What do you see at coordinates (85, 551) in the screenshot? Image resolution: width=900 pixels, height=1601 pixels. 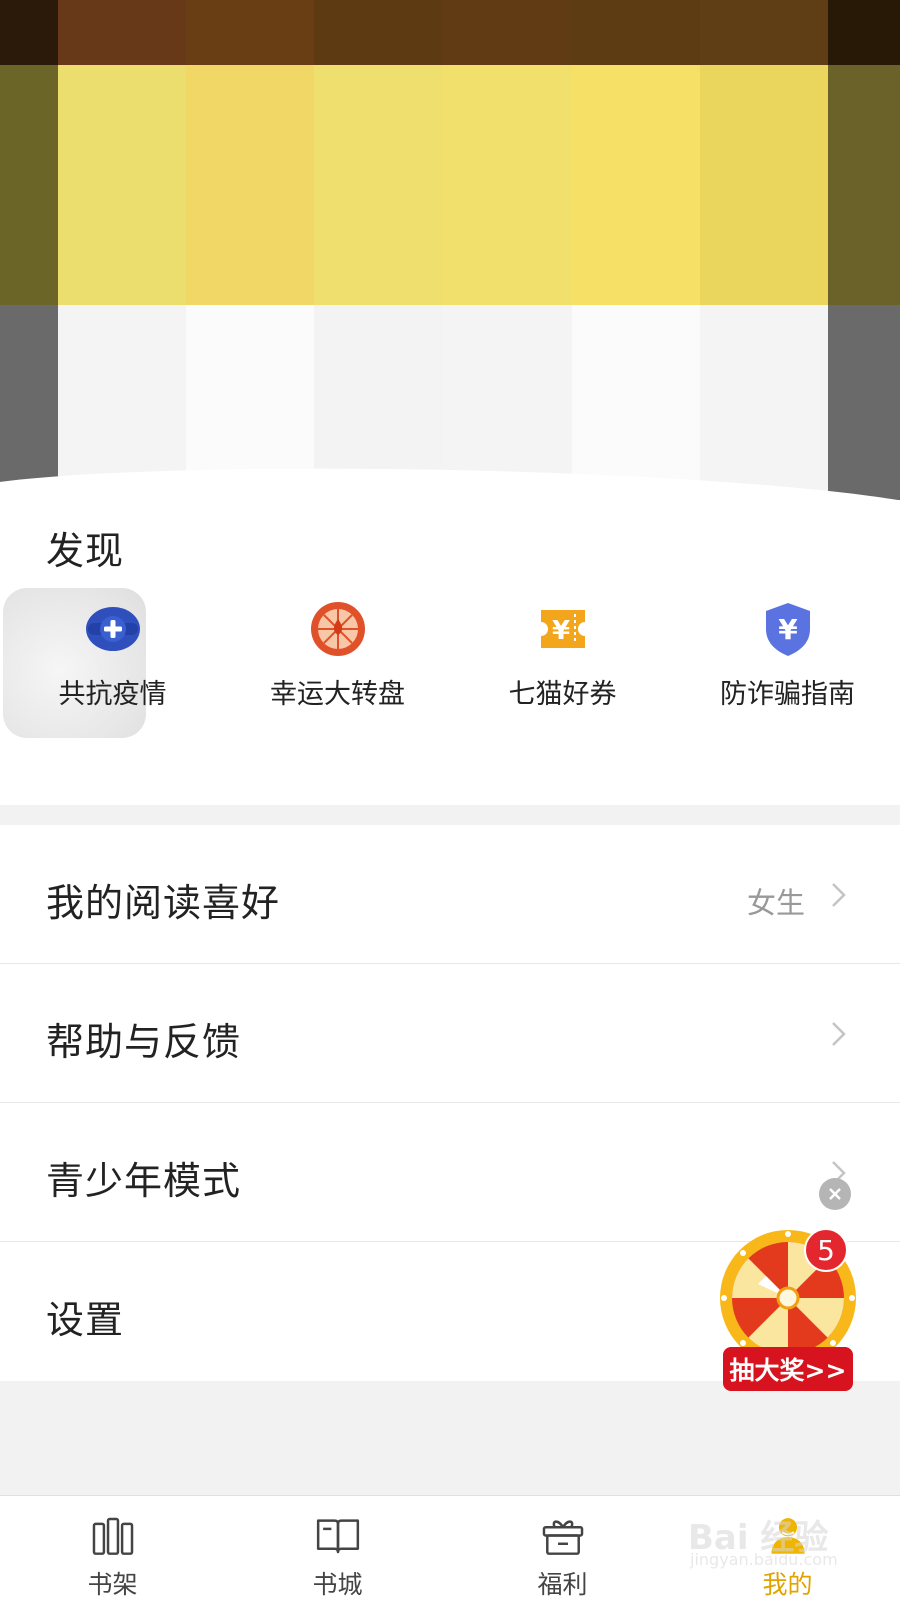 I see `discover-title: 发现` at bounding box center [85, 551].